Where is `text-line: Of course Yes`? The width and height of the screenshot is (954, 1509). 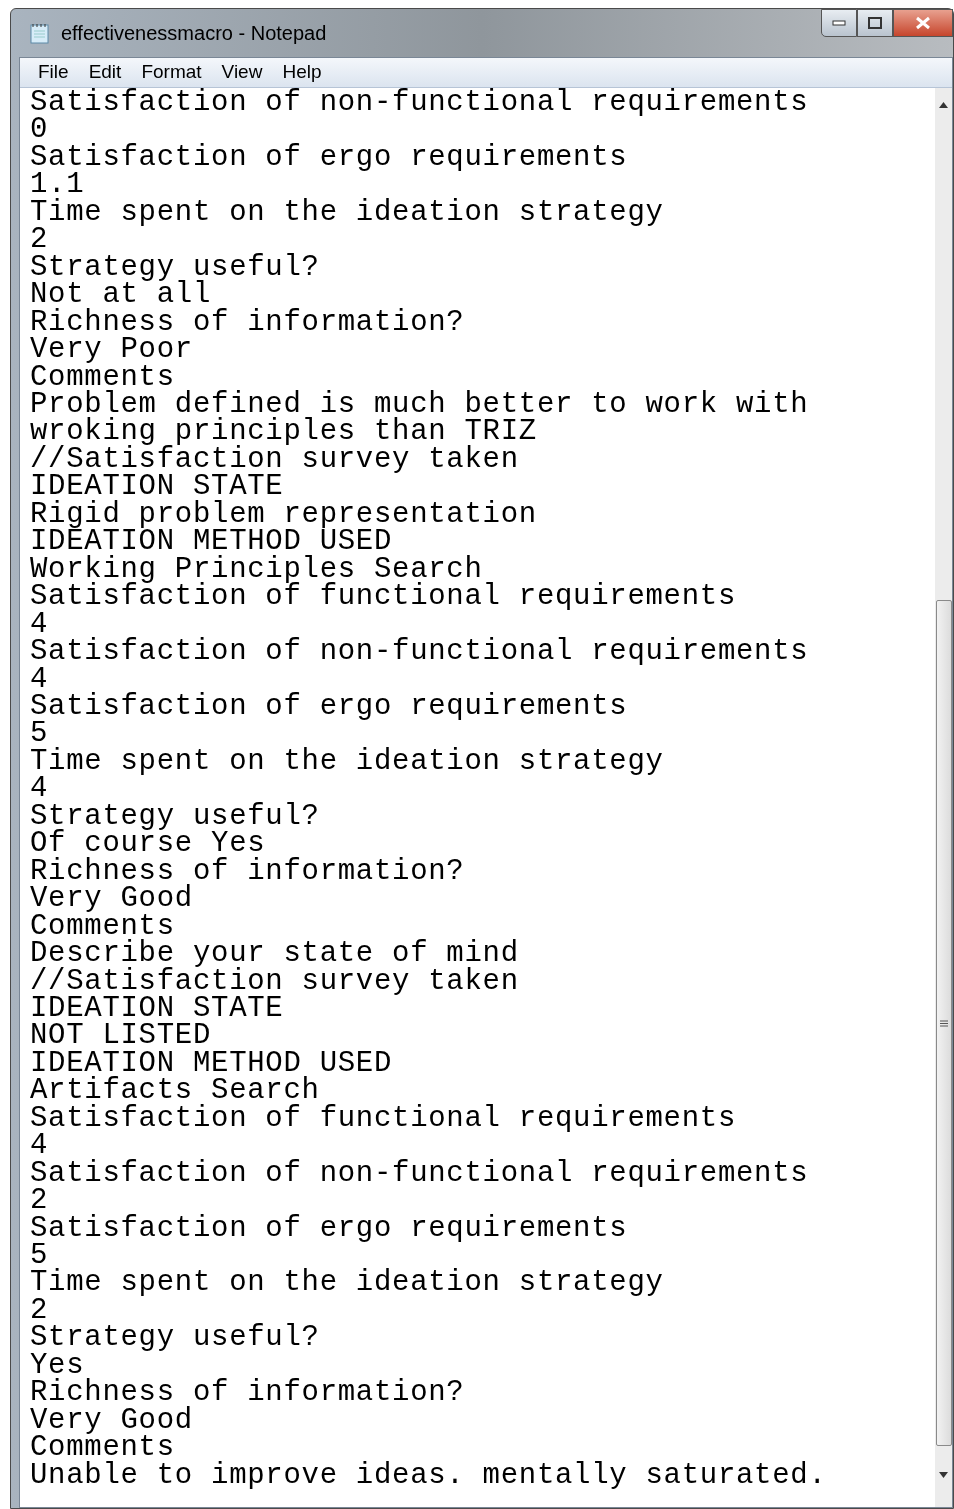 text-line: Of course Yes is located at coordinates (148, 844).